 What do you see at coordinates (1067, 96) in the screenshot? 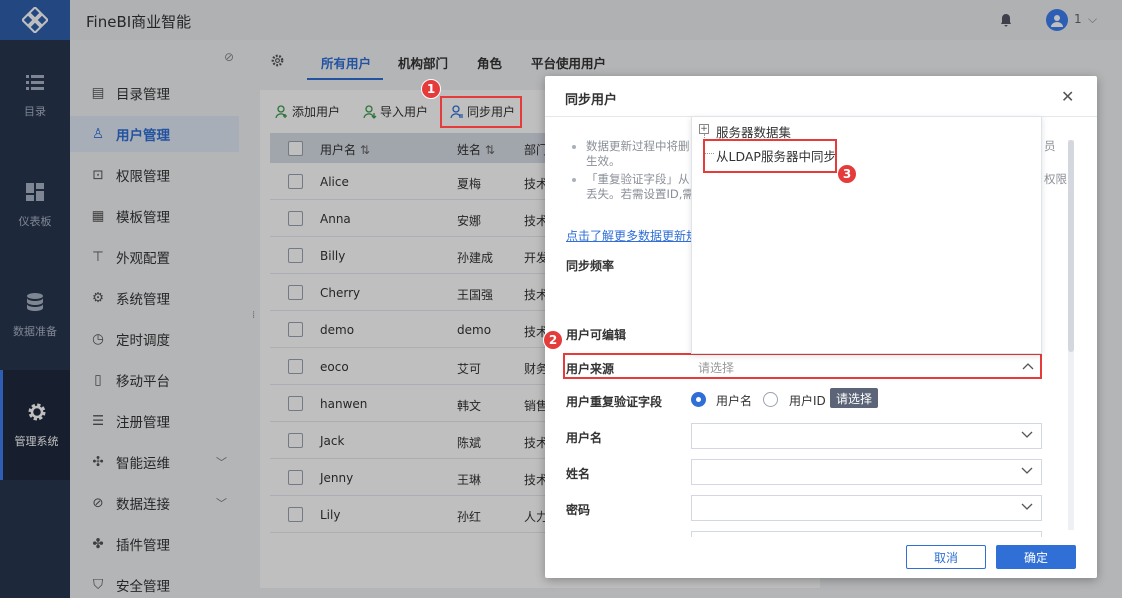
I see `close-icon: ✕` at bounding box center [1067, 96].